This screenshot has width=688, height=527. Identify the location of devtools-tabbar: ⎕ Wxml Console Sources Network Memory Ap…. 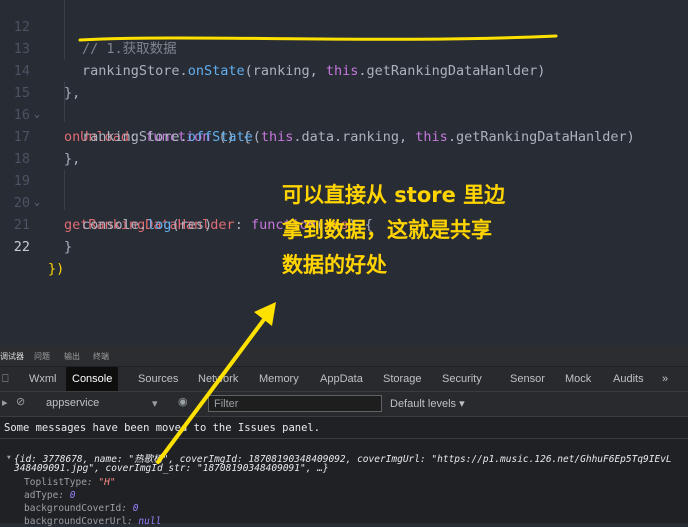
(344, 379).